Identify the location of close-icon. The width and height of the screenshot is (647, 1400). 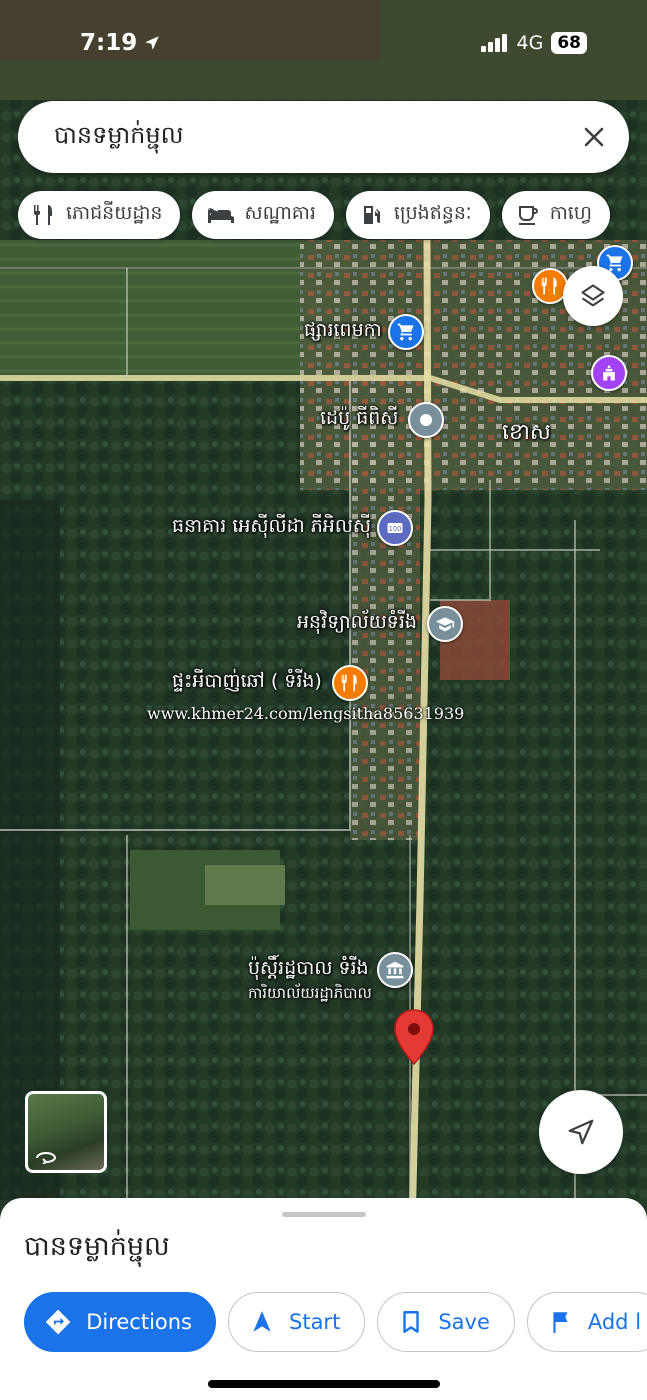
(594, 137).